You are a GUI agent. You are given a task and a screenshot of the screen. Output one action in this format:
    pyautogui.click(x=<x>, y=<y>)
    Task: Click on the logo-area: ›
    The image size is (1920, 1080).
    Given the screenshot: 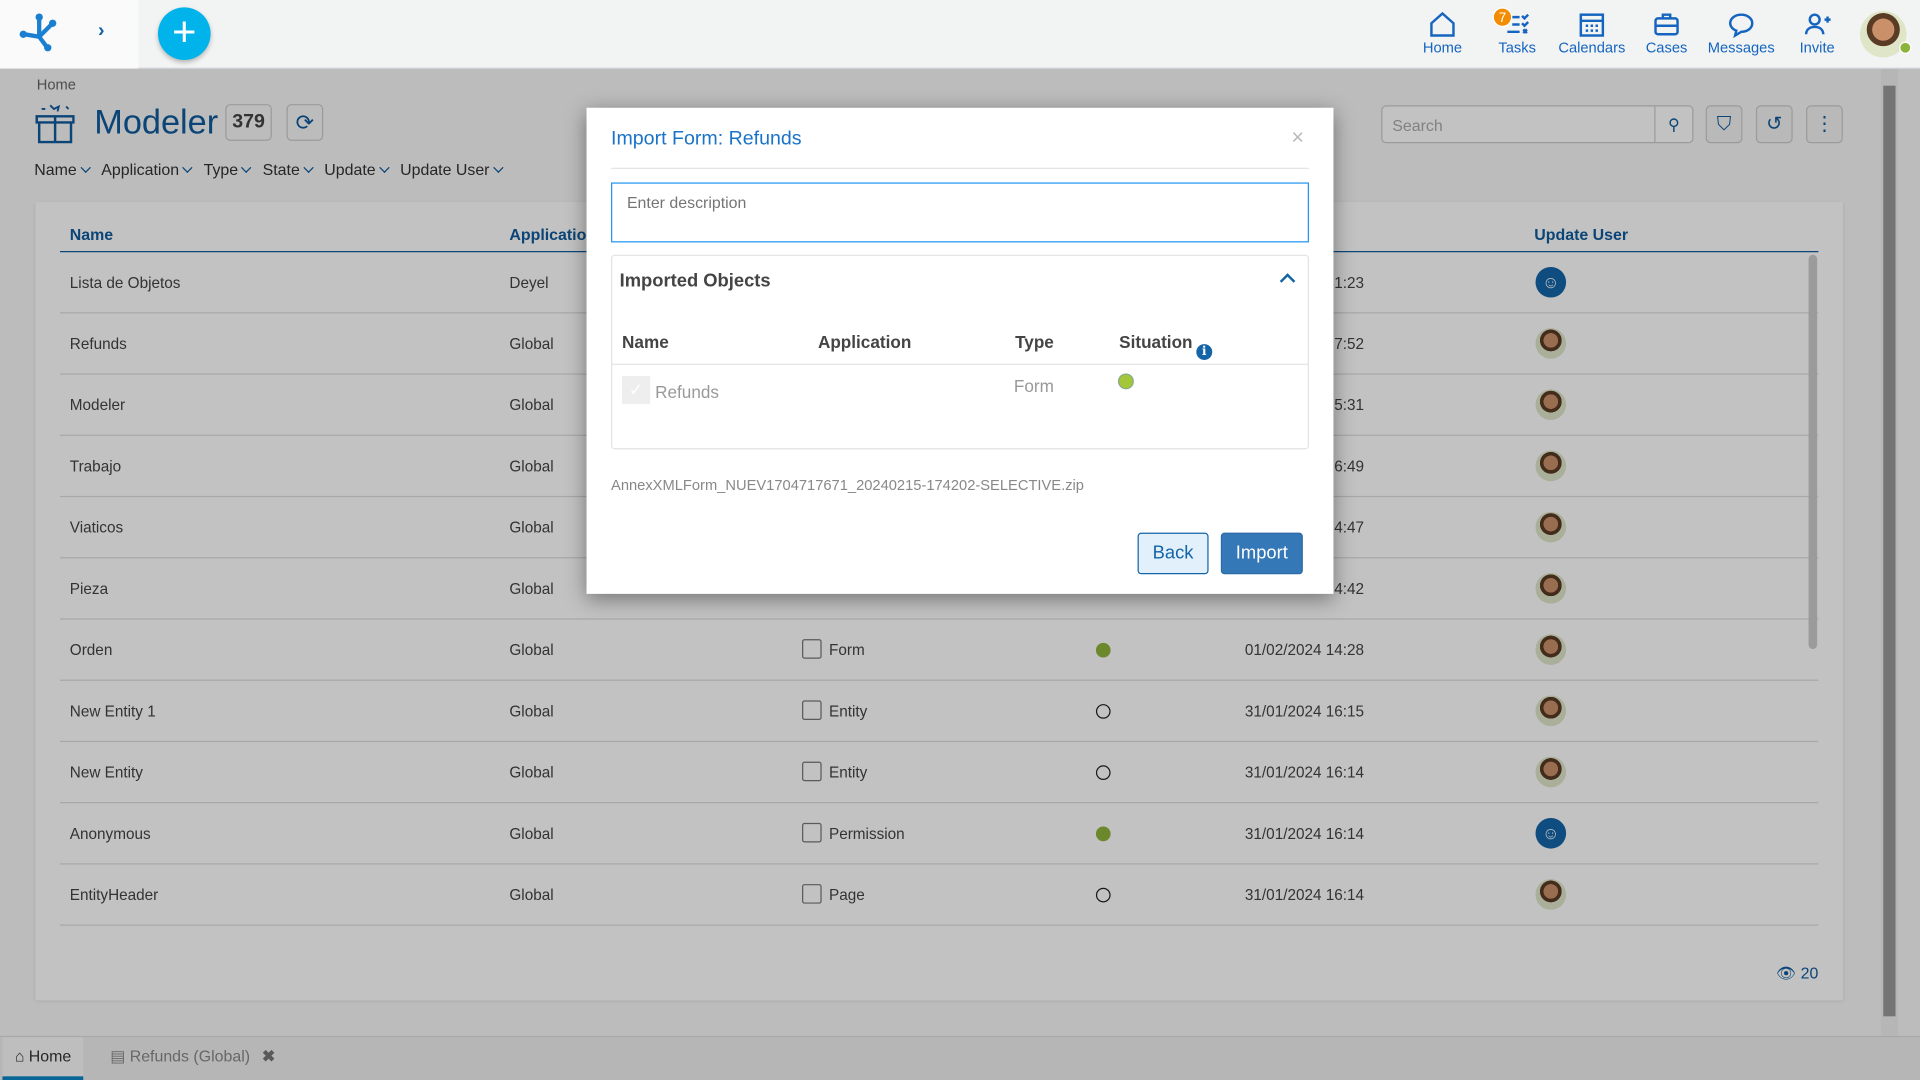 What is the action you would take?
    pyautogui.click(x=69, y=34)
    